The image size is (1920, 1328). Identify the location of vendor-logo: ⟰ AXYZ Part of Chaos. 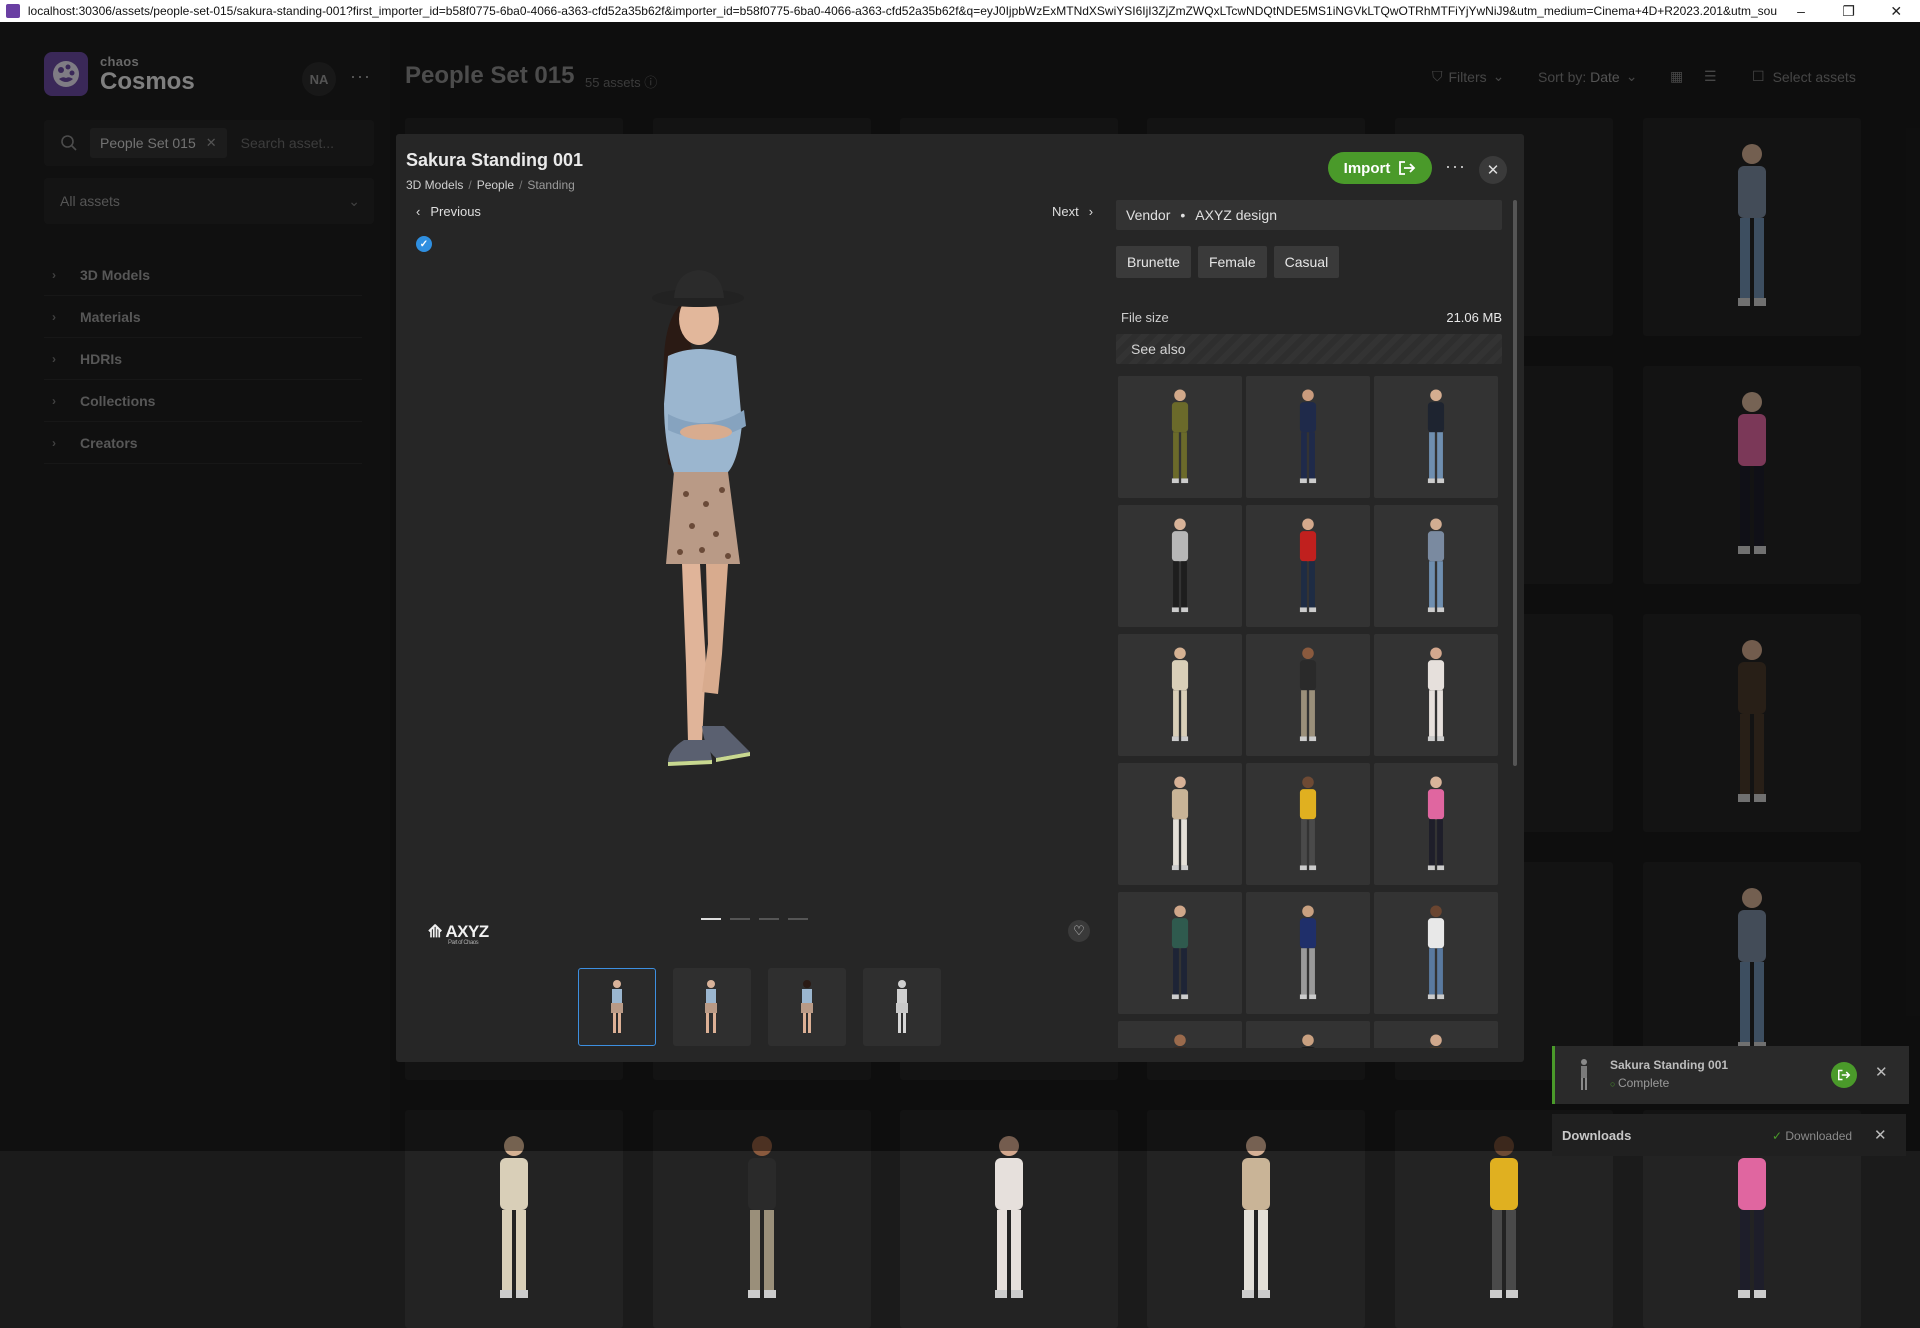
(458, 934).